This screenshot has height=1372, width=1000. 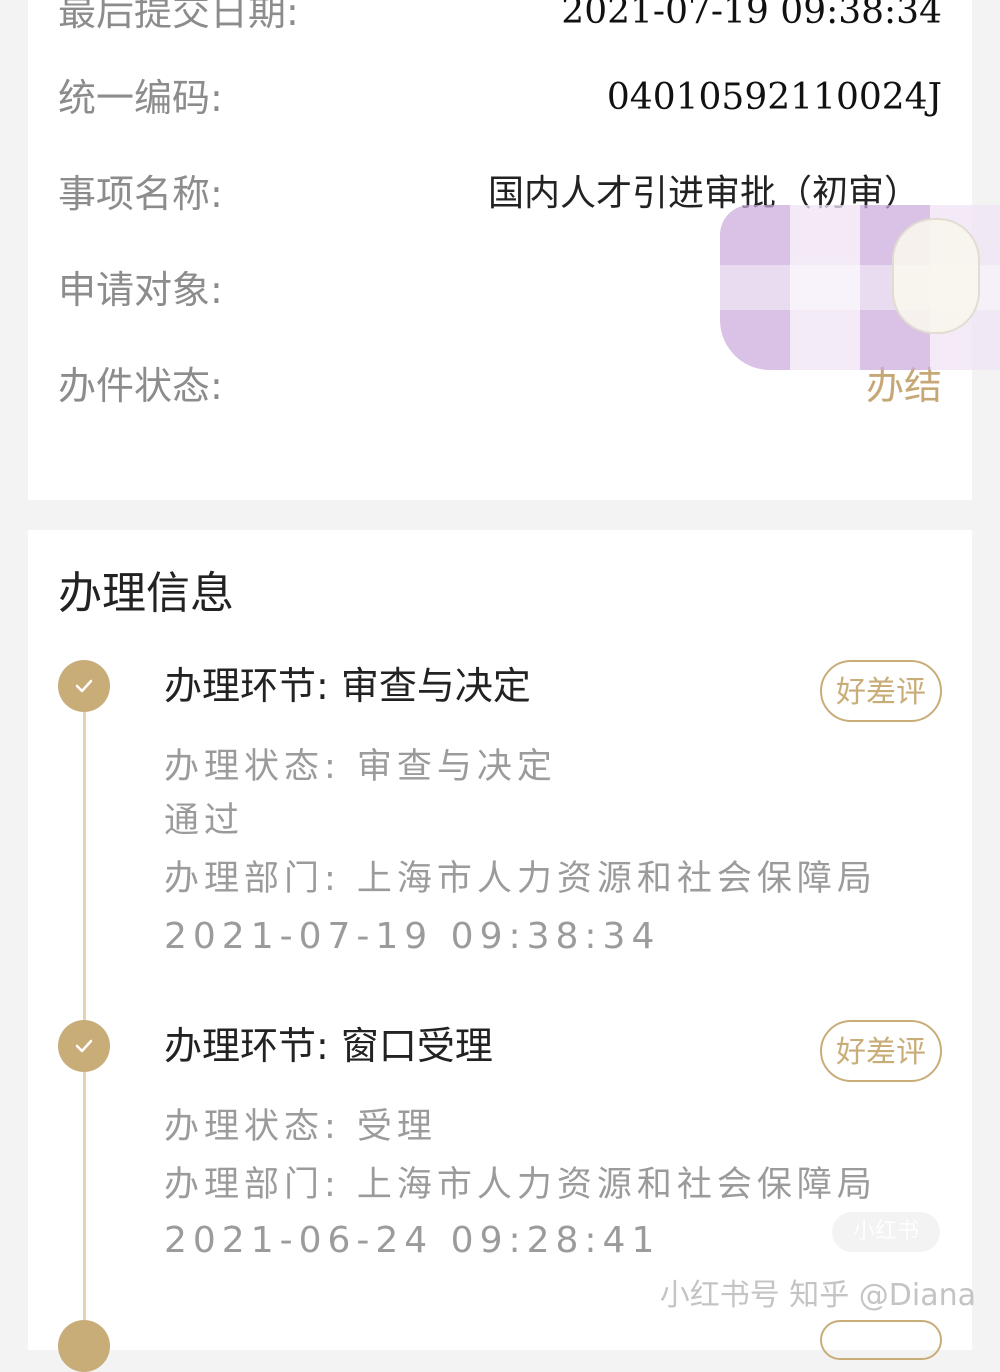 I want to click on step-timestamp: 2021-06-24 09:28:41, so click(x=412, y=1240).